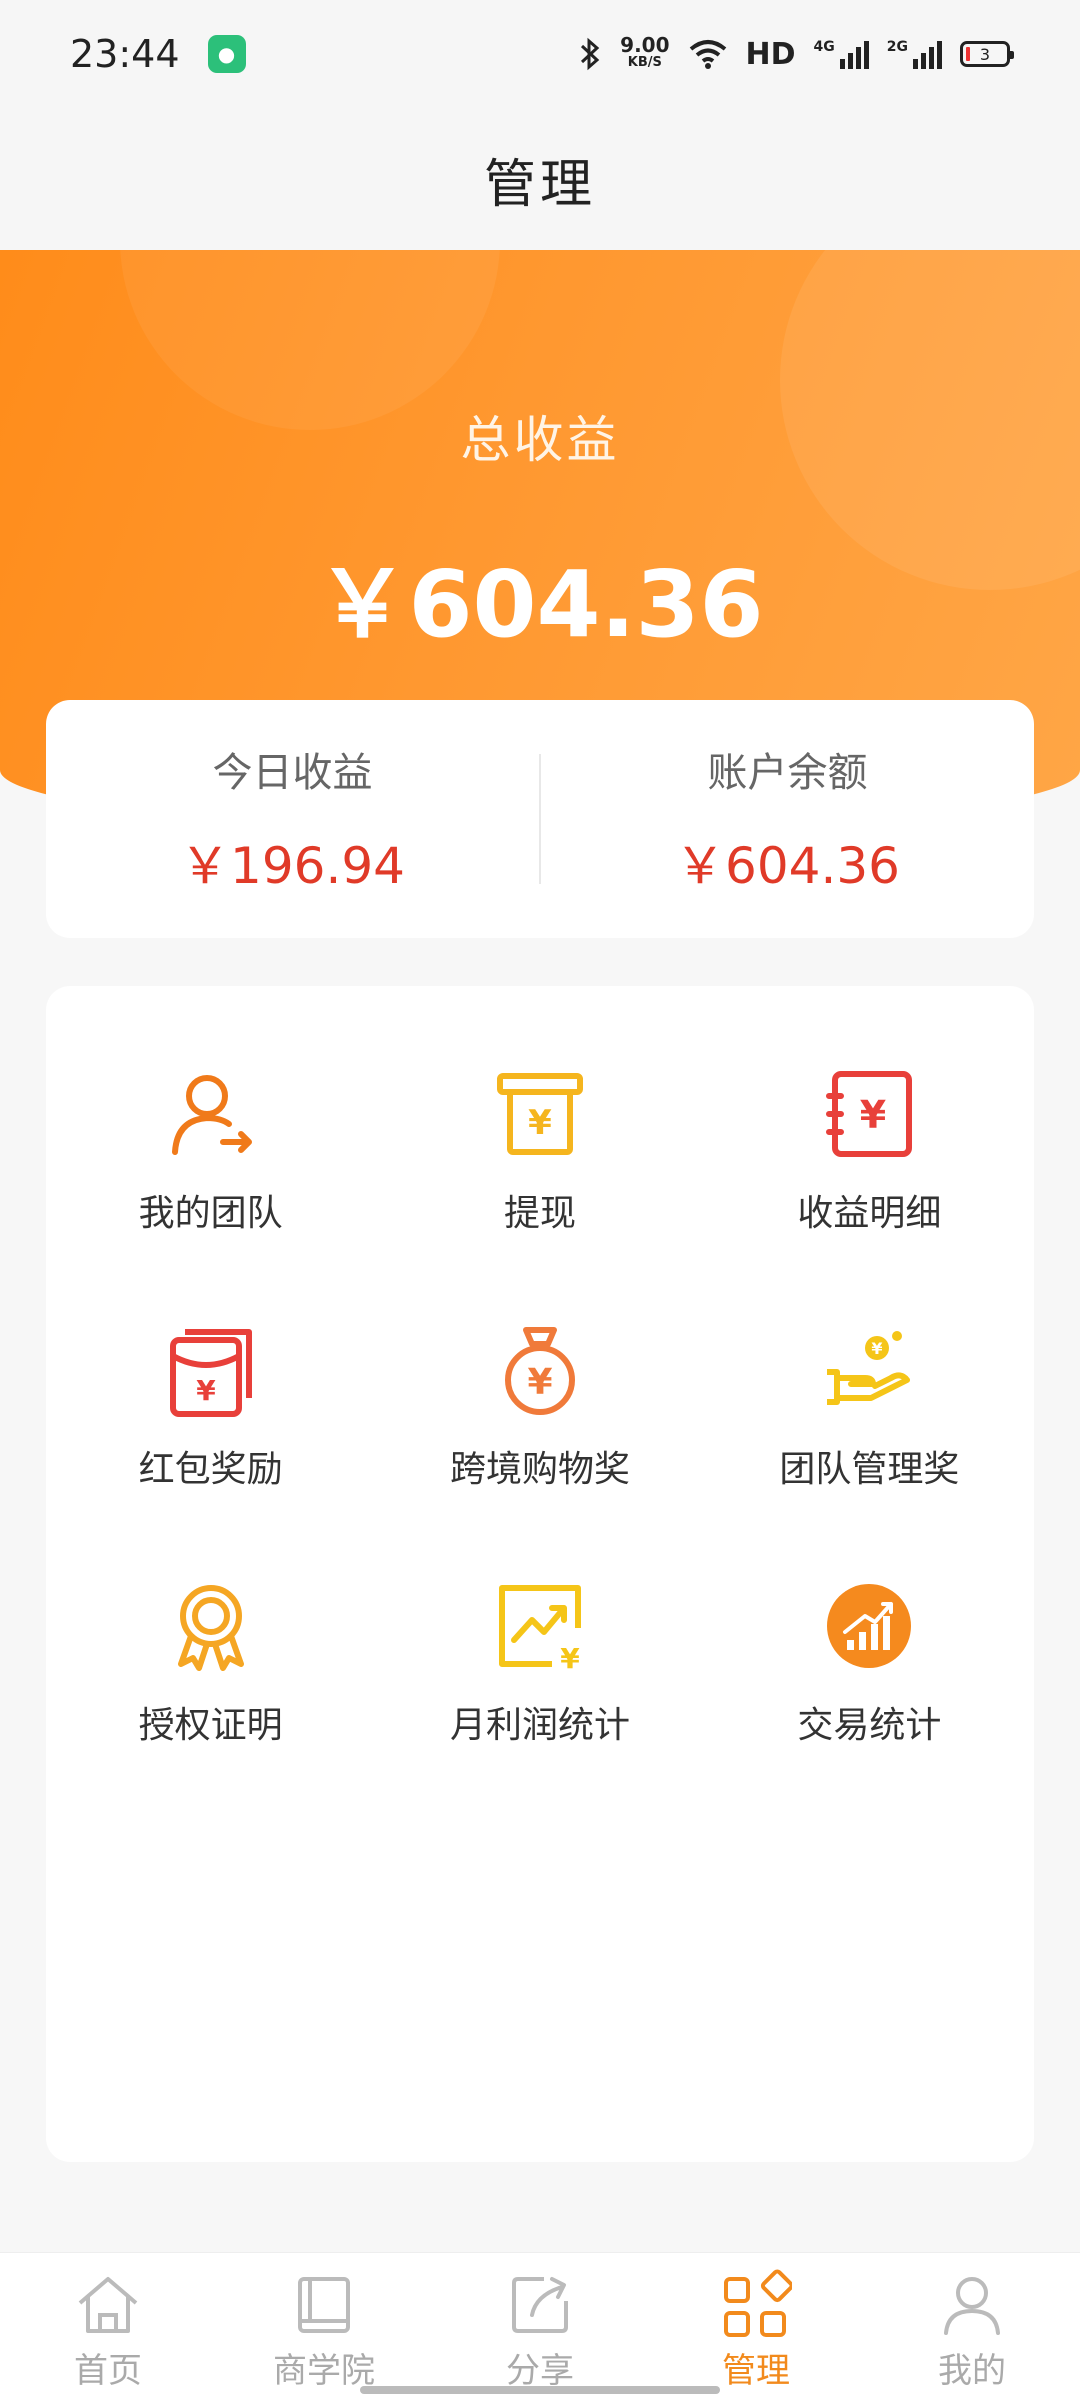 This screenshot has width=1080, height=2400. What do you see at coordinates (972, 2371) in the screenshot?
I see `tab-label: 我的` at bounding box center [972, 2371].